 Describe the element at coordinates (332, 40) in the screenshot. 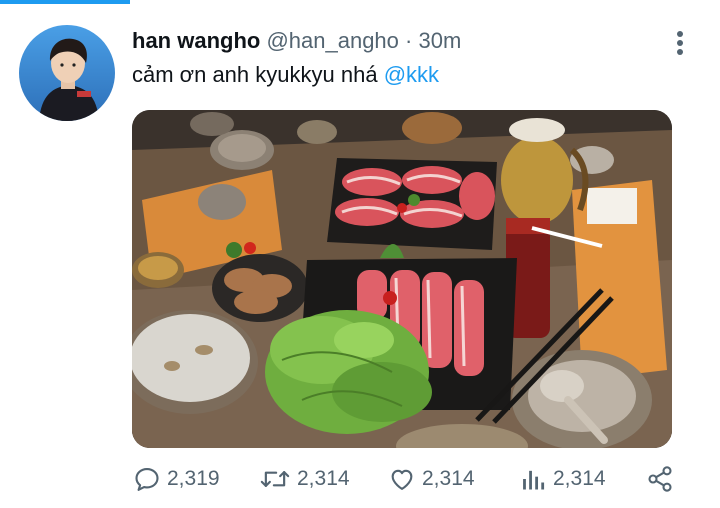

I see `user-handle: @han_angho` at that location.